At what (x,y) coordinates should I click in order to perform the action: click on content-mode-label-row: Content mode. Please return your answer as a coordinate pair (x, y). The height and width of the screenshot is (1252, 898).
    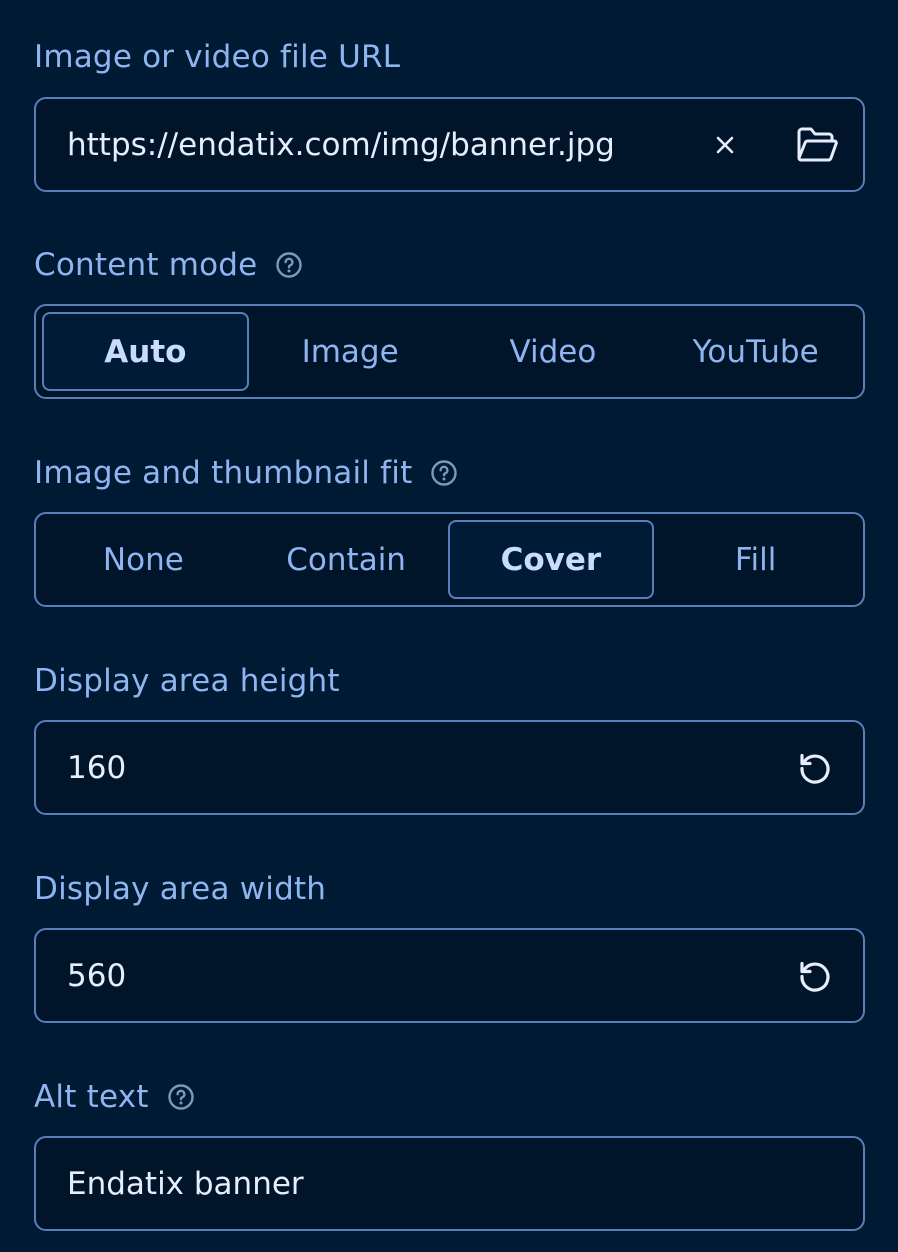
    Looking at the image, I should click on (449, 265).